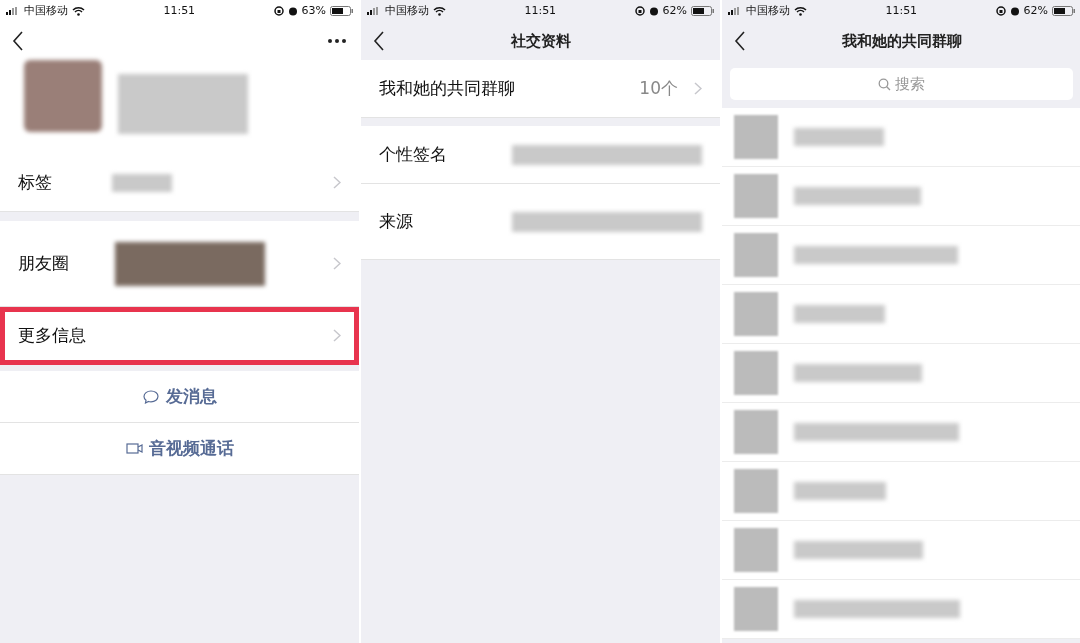 The image size is (1080, 643). Describe the element at coordinates (540, 155) in the screenshot. I see `info-row: 个性签名` at that location.